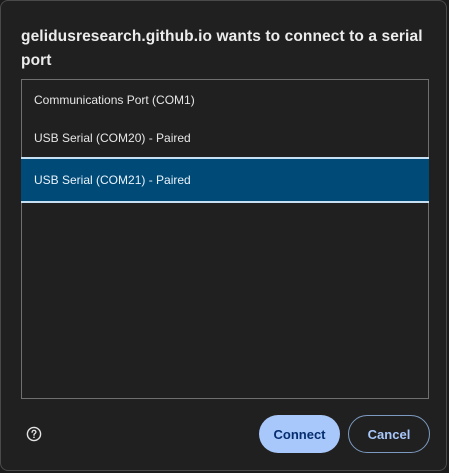 This screenshot has height=473, width=449. Describe the element at coordinates (225, 138) in the screenshot. I see `port-item-com20: USB Serial (COM20) - Paired` at that location.